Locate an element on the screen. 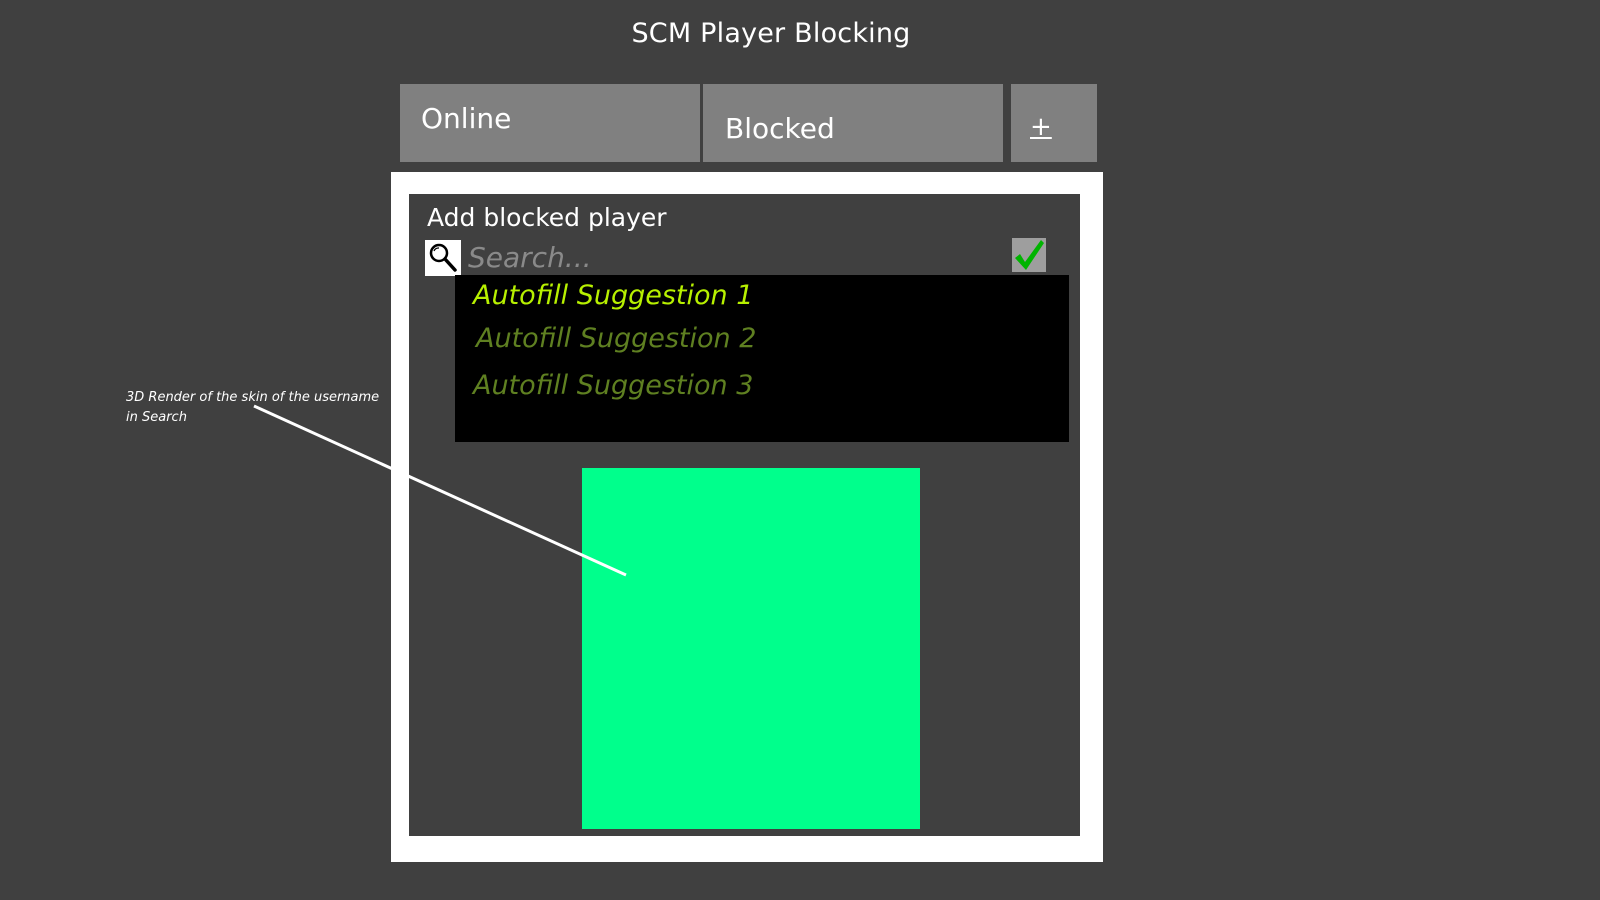 This screenshot has width=1600, height=900. tab-blocked: Blocked is located at coordinates (853, 123).